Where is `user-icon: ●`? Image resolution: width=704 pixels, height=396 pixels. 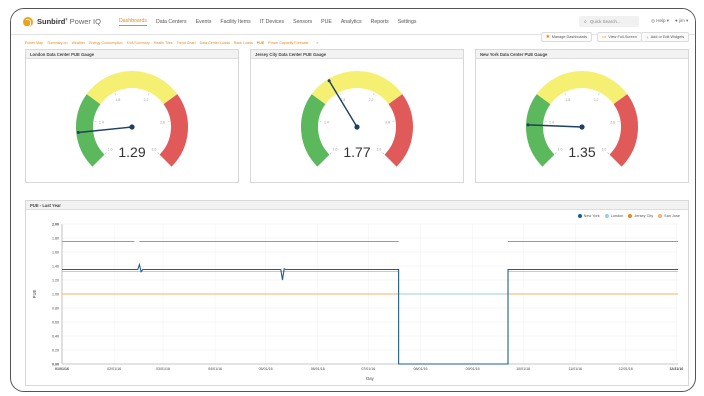 user-icon: ● is located at coordinates (676, 20).